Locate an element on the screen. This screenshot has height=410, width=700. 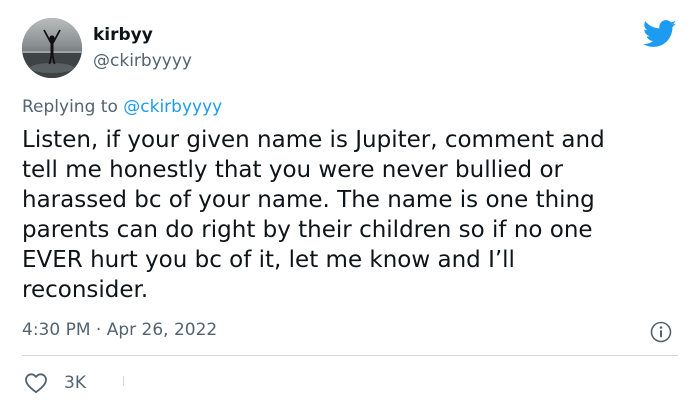
like-count: 3K is located at coordinates (75, 383).